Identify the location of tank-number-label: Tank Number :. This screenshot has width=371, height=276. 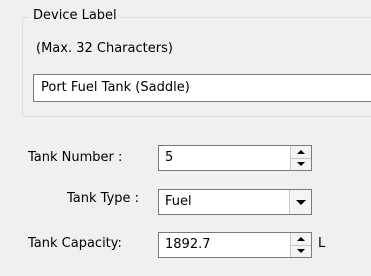
(75, 157).